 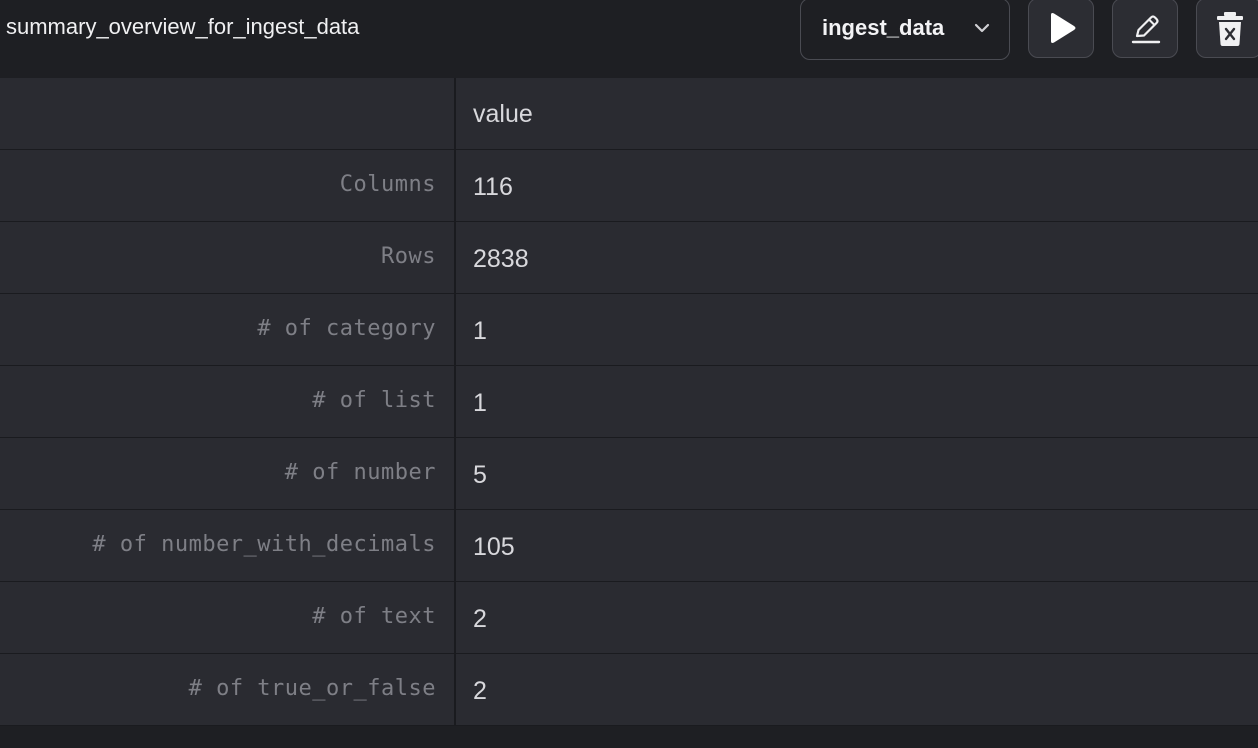 What do you see at coordinates (629, 474) in the screenshot?
I see `table-row: # of number 5` at bounding box center [629, 474].